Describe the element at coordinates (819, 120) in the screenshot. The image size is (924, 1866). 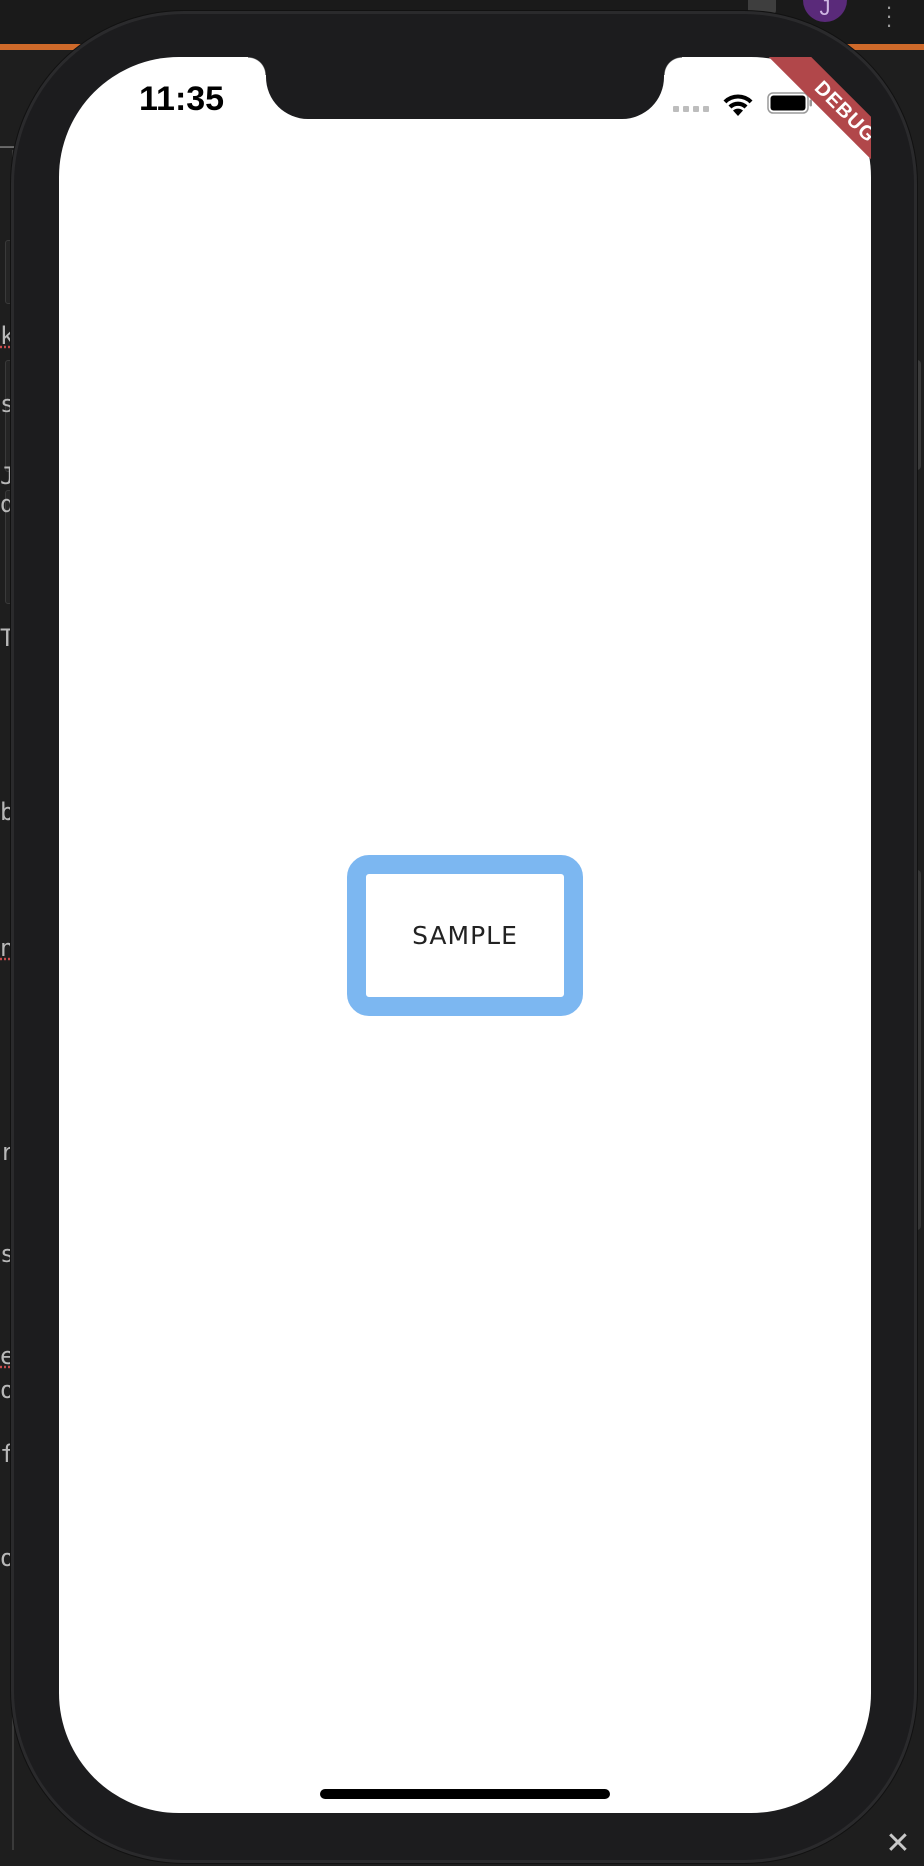
I see `debug-label: DEBUG` at that location.